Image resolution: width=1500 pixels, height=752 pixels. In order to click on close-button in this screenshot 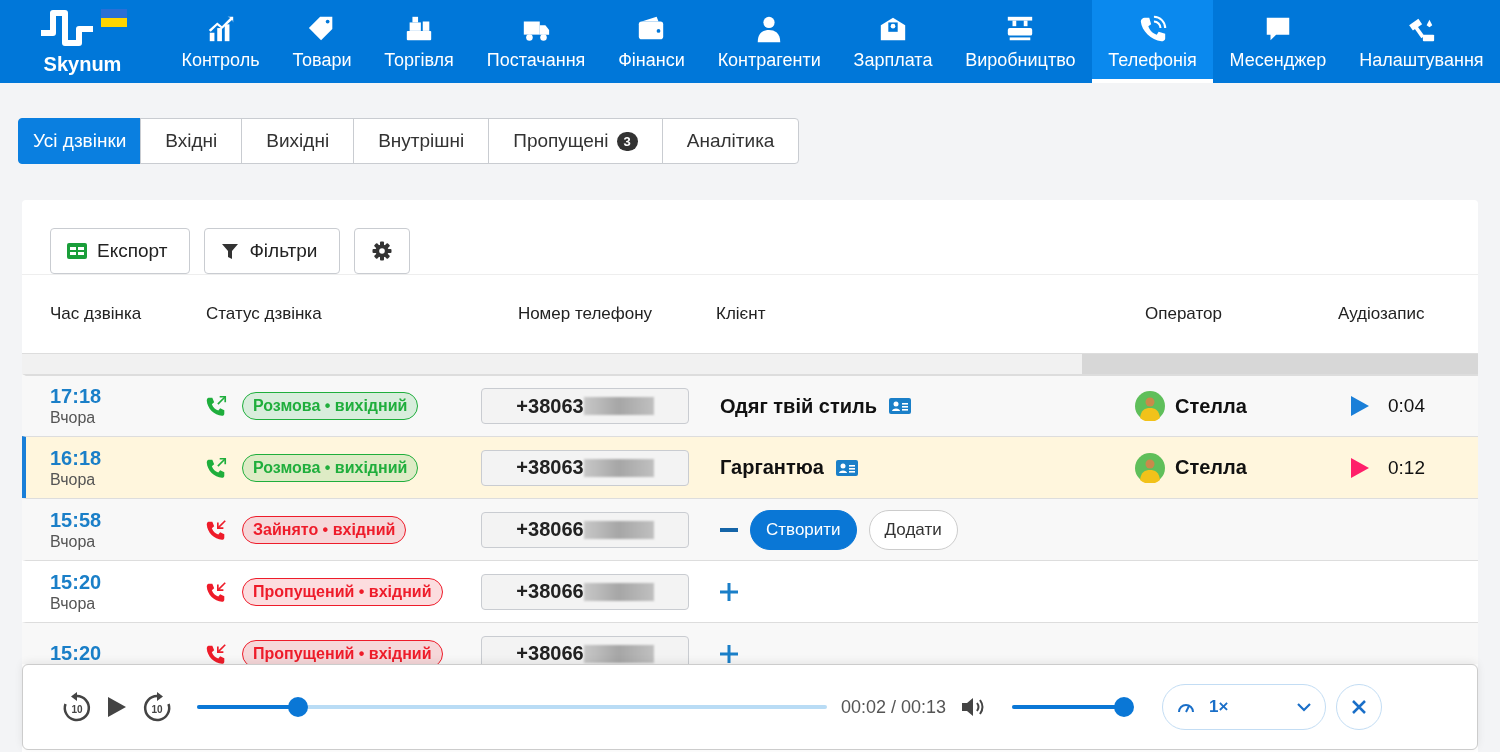, I will do `click(1359, 707)`.